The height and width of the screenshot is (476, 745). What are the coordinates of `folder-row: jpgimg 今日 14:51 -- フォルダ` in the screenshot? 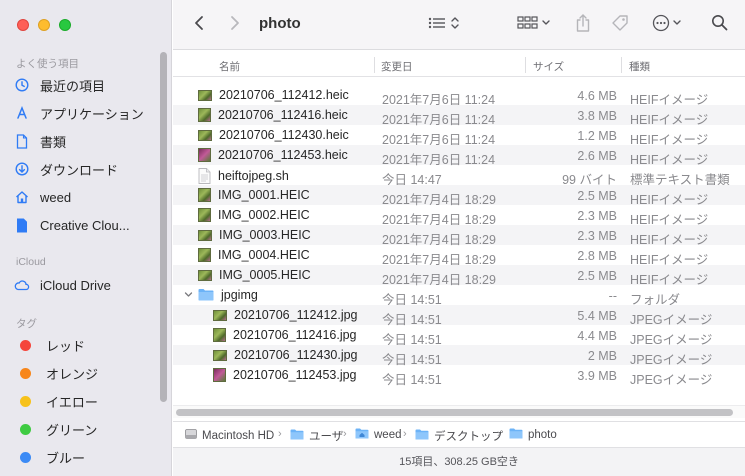 It's located at (459, 296).